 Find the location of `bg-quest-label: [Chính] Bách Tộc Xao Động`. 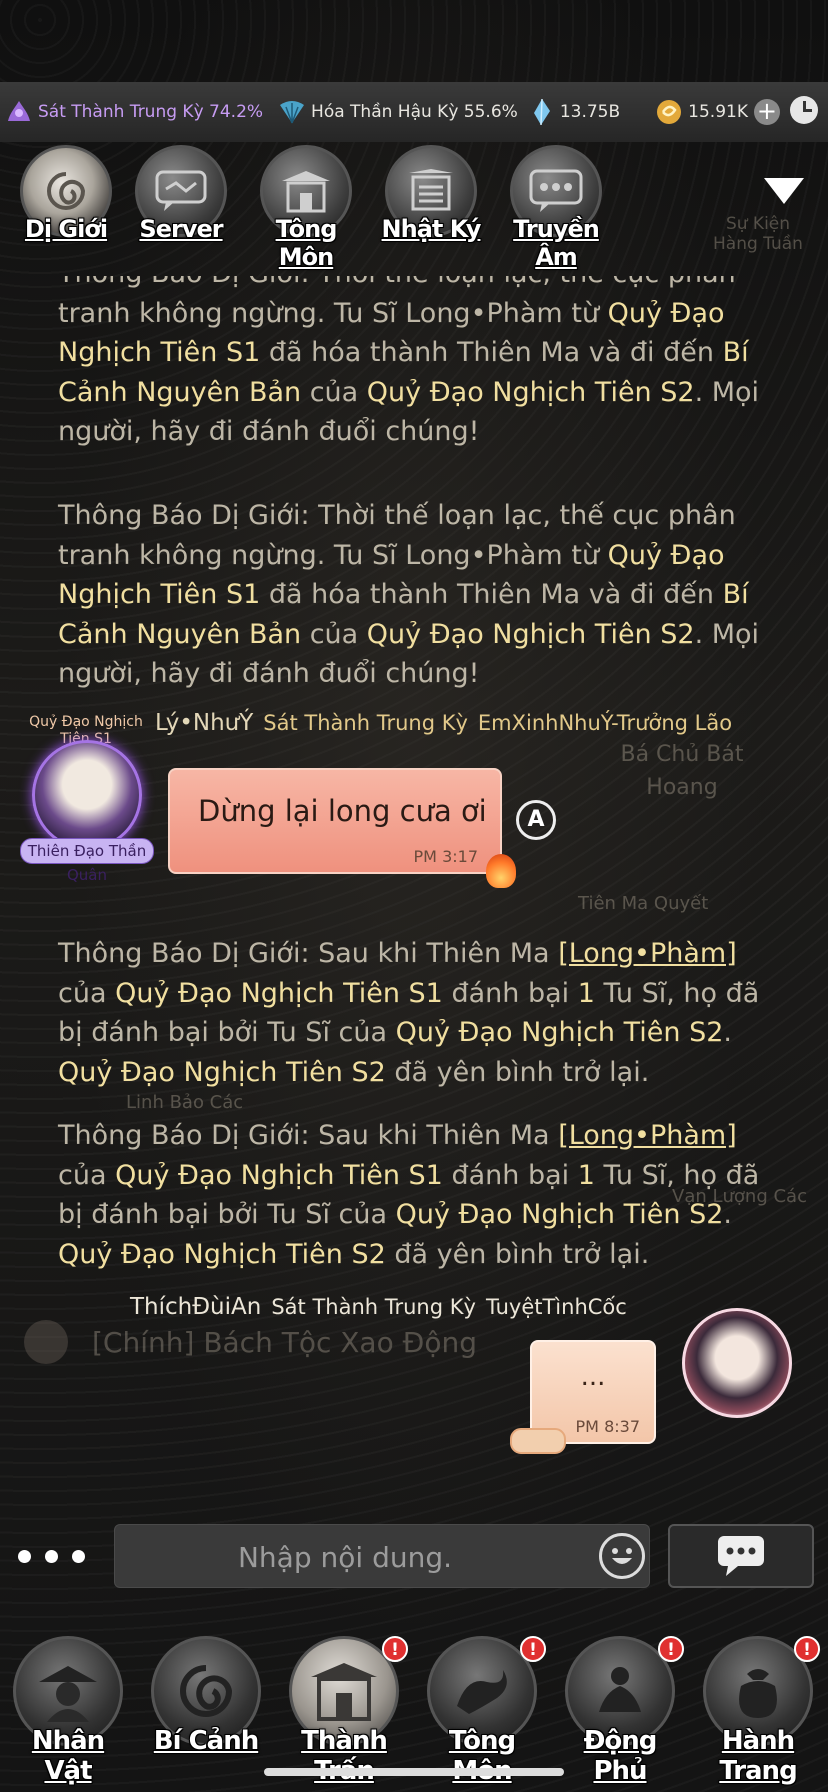

bg-quest-label: [Chính] Bách Tộc Xao Động is located at coordinates (284, 1342).